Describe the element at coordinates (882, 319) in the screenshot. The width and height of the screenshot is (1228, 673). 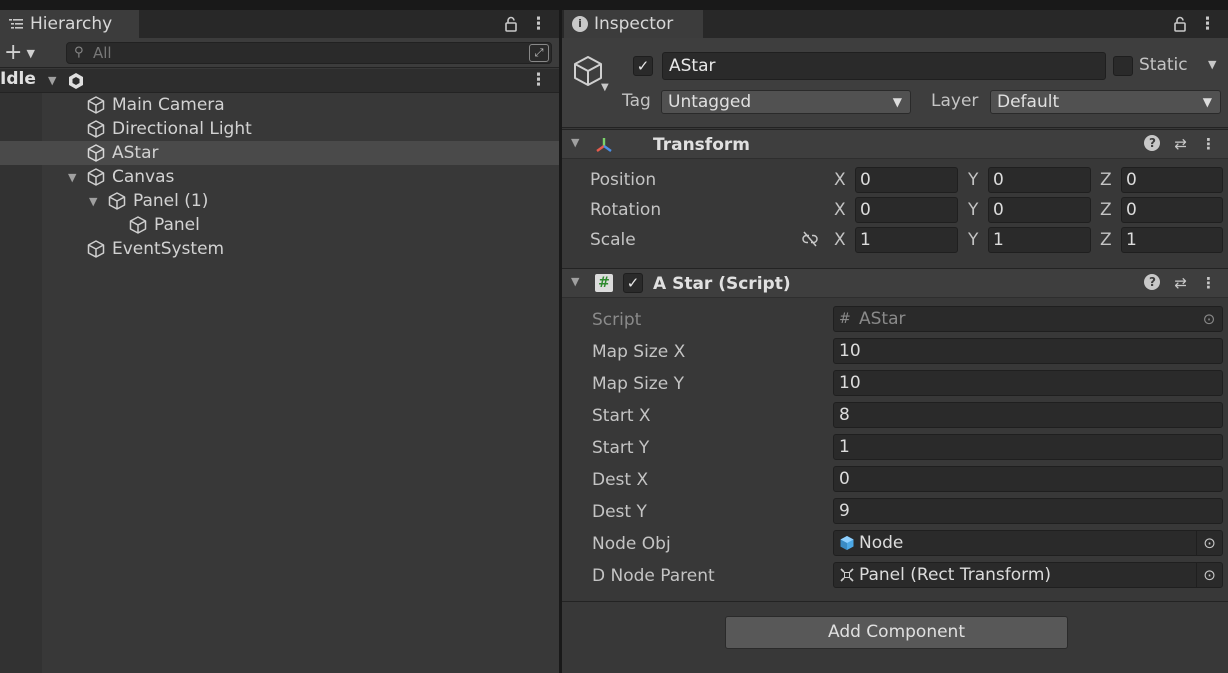
I see `script-reference-value: AStar` at that location.